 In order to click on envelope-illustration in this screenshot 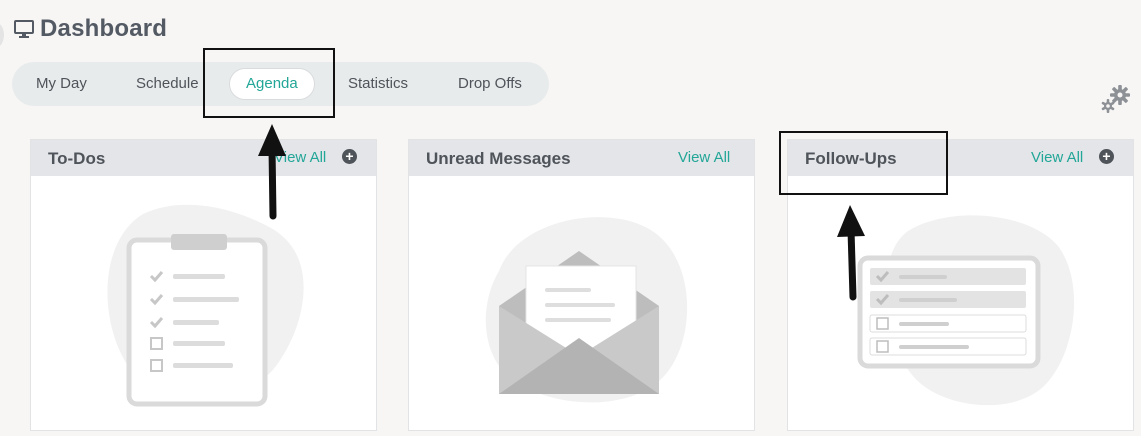, I will do `click(586, 310)`.